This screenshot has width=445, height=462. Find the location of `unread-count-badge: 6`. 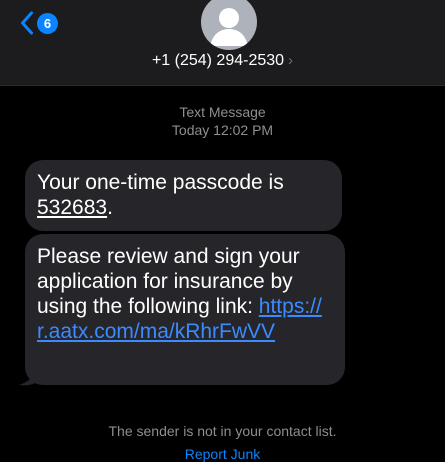

unread-count-badge: 6 is located at coordinates (47, 23).